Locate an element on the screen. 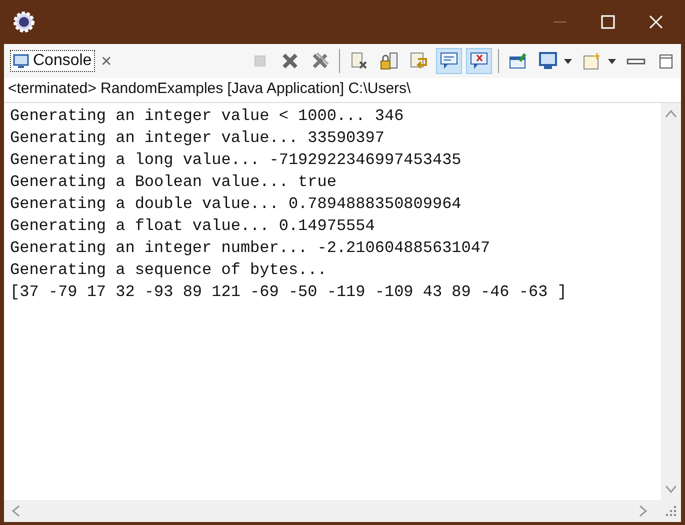  console-output-line: Generating a double value... 0.7894888350809964 is located at coordinates (236, 204).